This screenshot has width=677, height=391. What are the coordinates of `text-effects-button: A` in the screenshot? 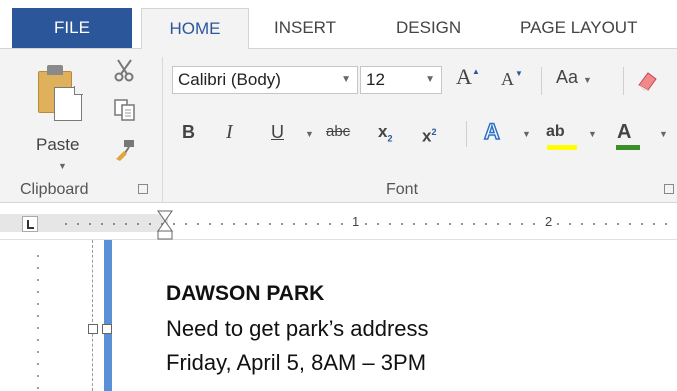 It's located at (491, 132).